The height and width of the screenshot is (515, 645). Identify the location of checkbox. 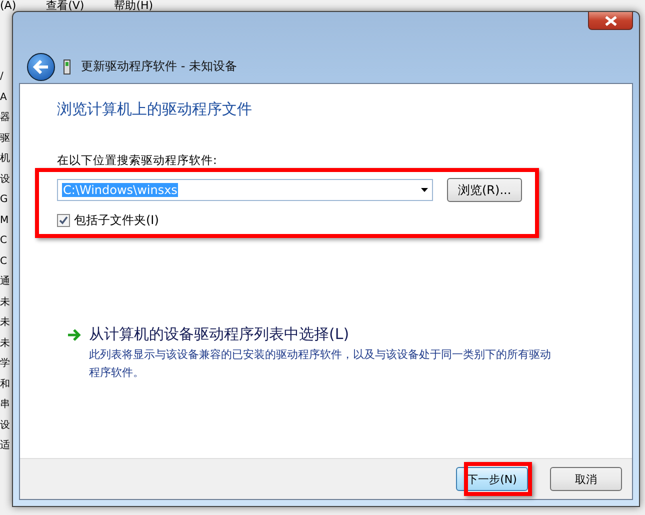
(63, 220).